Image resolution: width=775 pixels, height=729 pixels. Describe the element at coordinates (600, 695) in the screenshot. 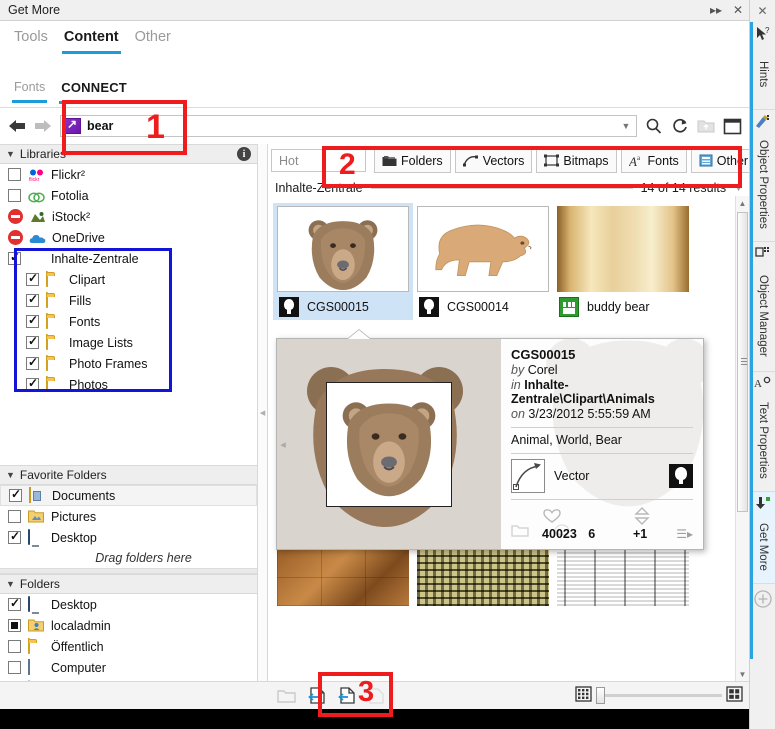

I see `slider-knob` at that location.